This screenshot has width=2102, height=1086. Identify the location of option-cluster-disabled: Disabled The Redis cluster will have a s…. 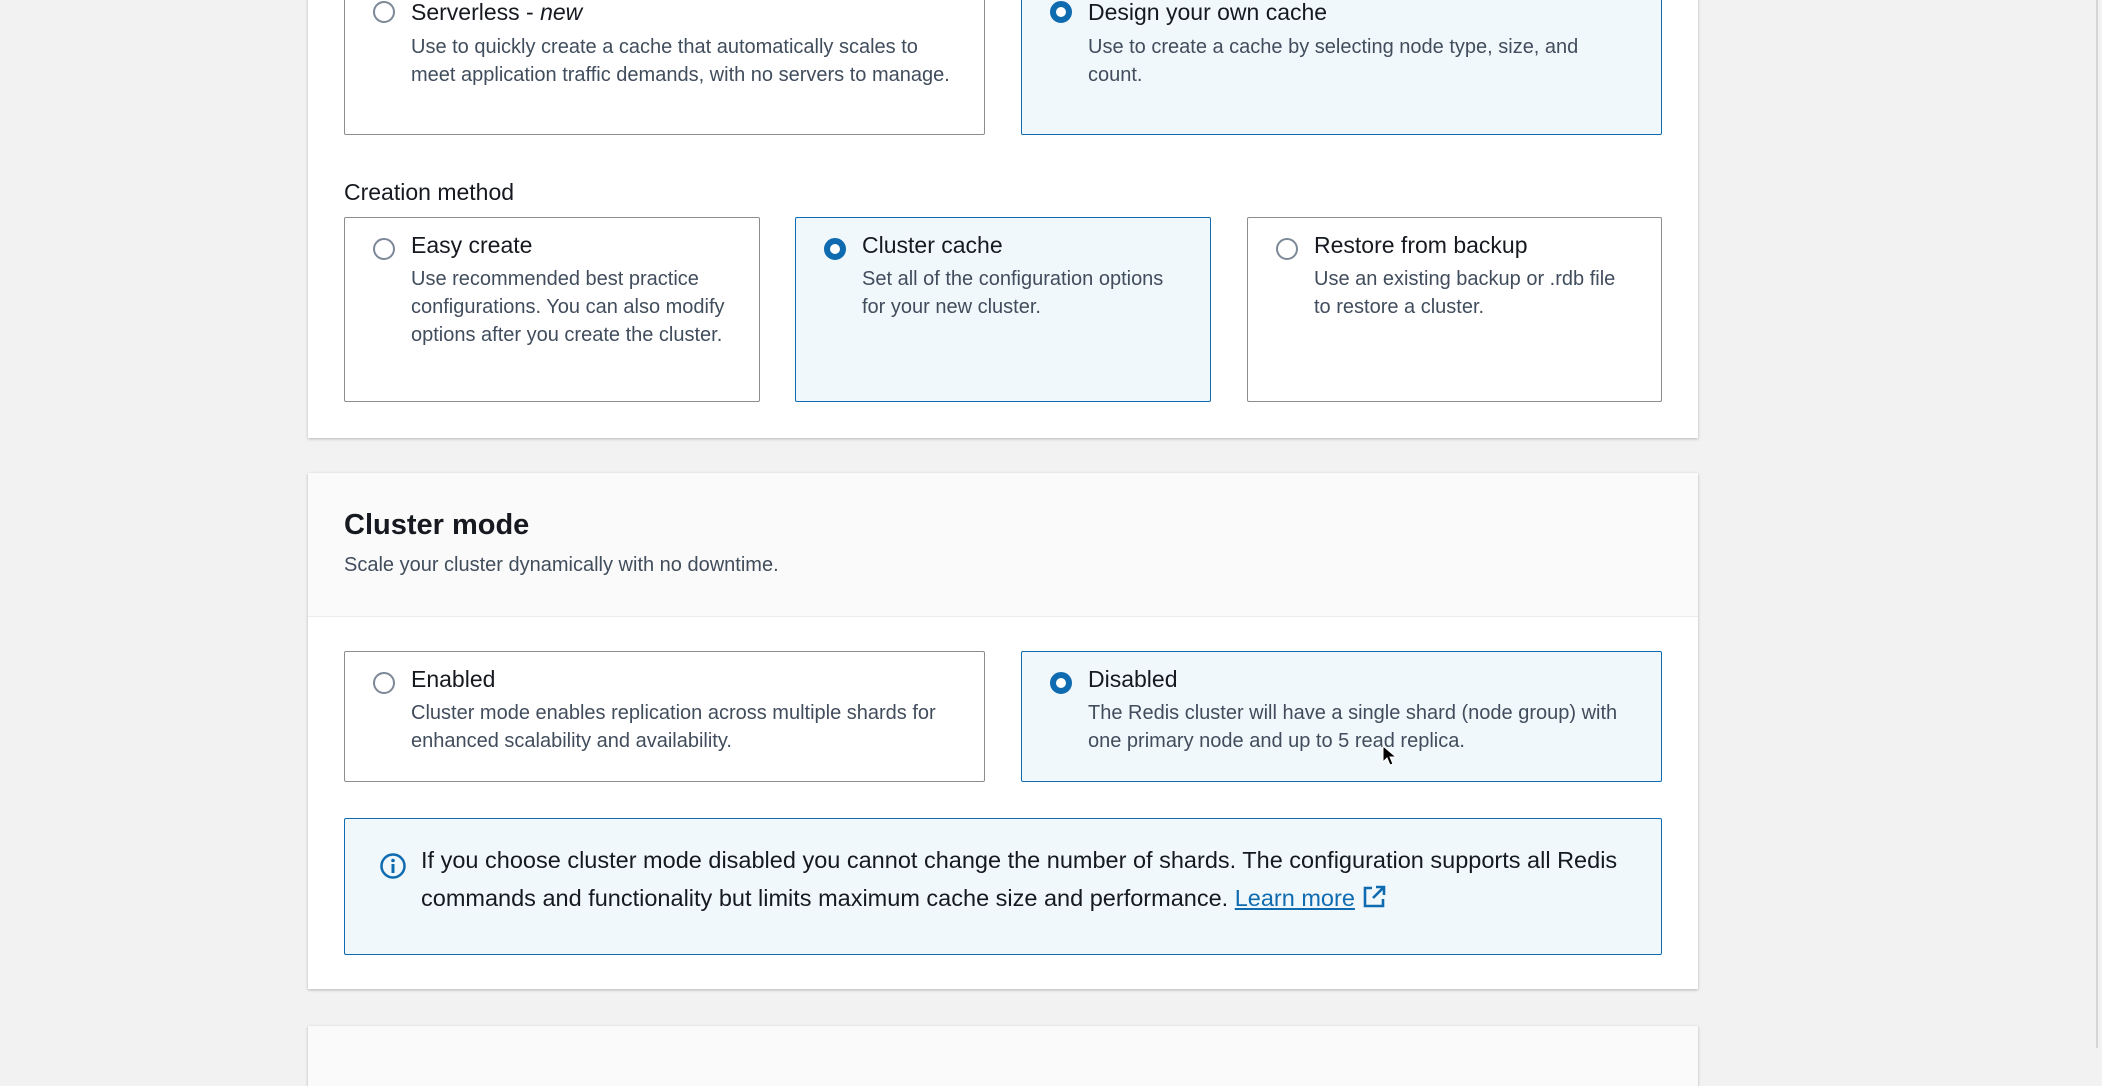
(1341, 716).